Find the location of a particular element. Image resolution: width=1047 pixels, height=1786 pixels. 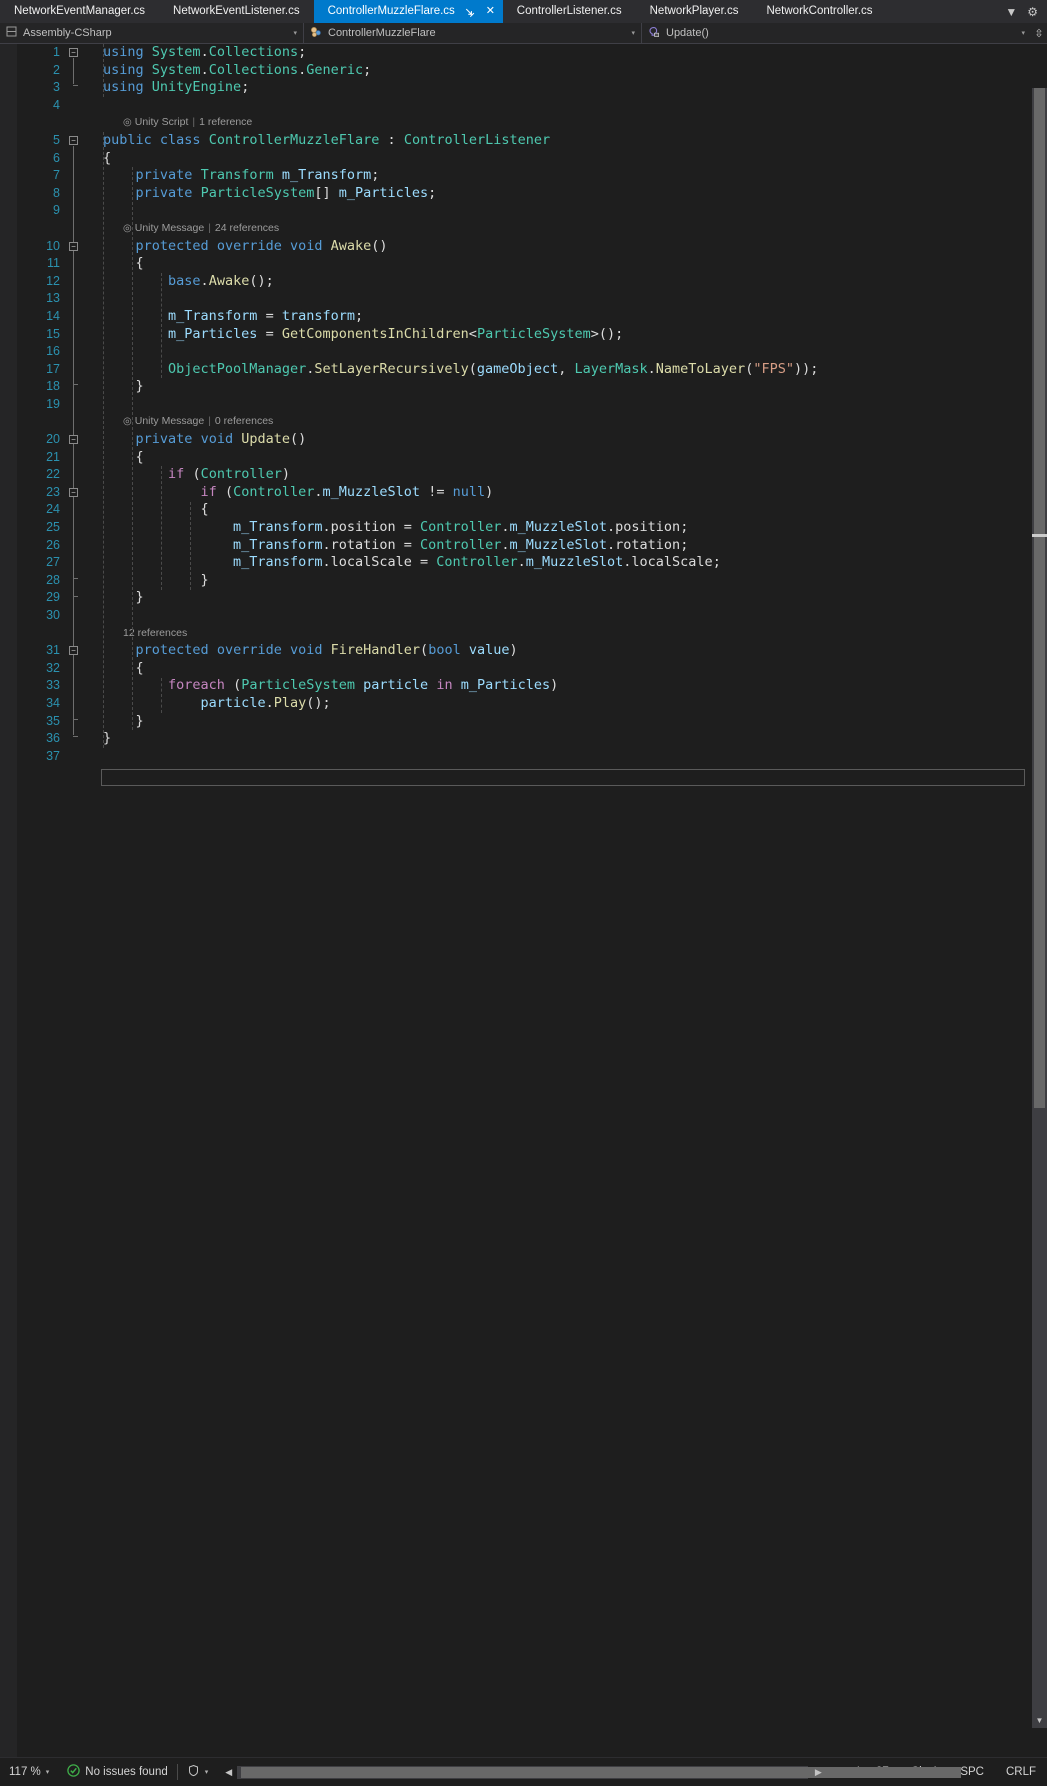

tab-network-controller: NetworkController.cs is located at coordinates (819, 11).